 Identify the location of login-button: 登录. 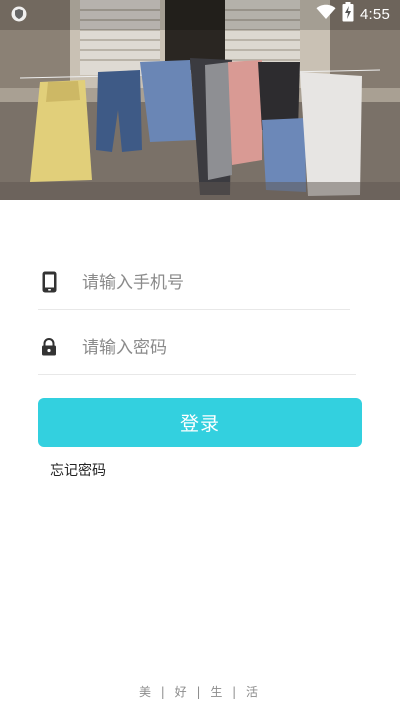
(200, 422).